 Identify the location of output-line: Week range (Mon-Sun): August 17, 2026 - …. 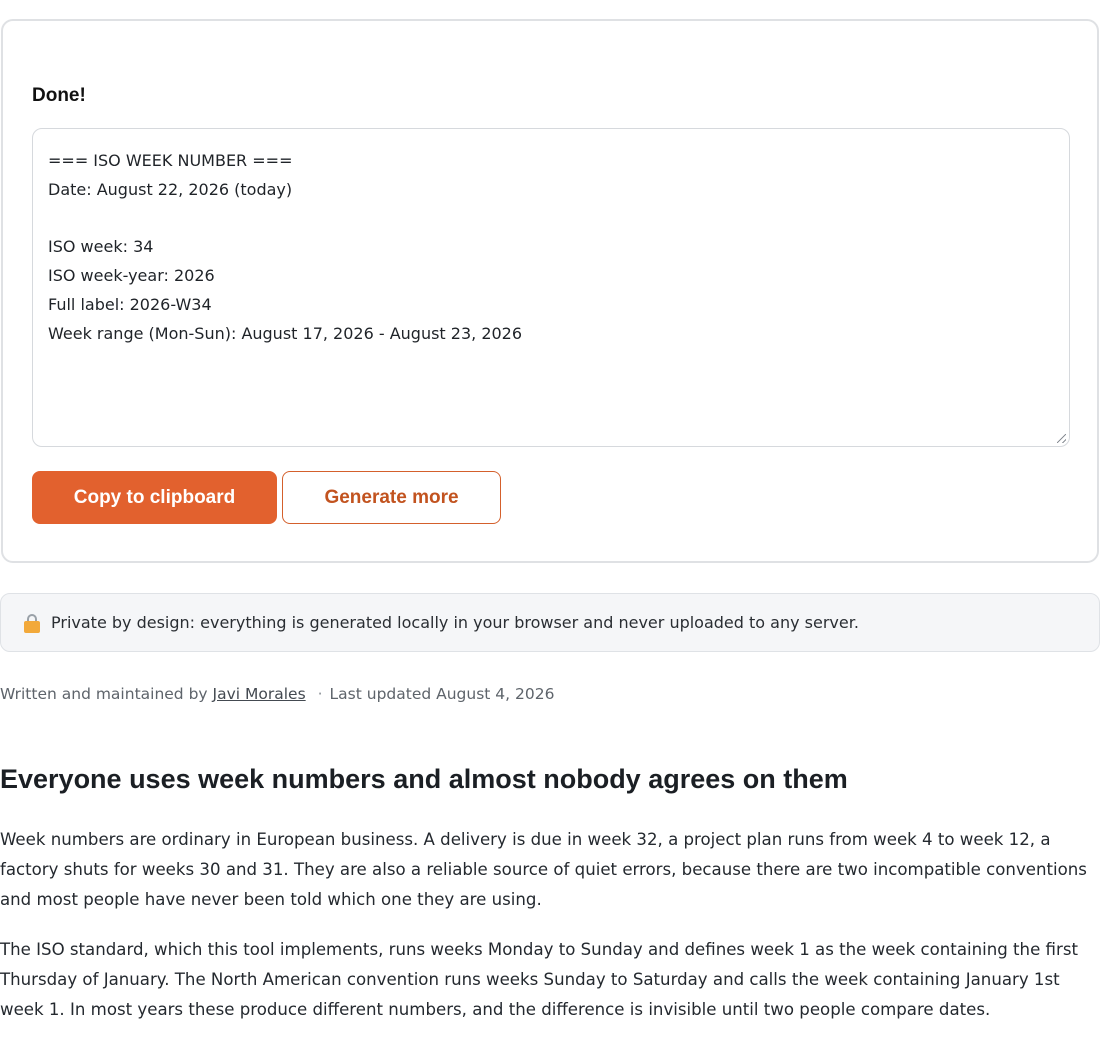
(285, 333).